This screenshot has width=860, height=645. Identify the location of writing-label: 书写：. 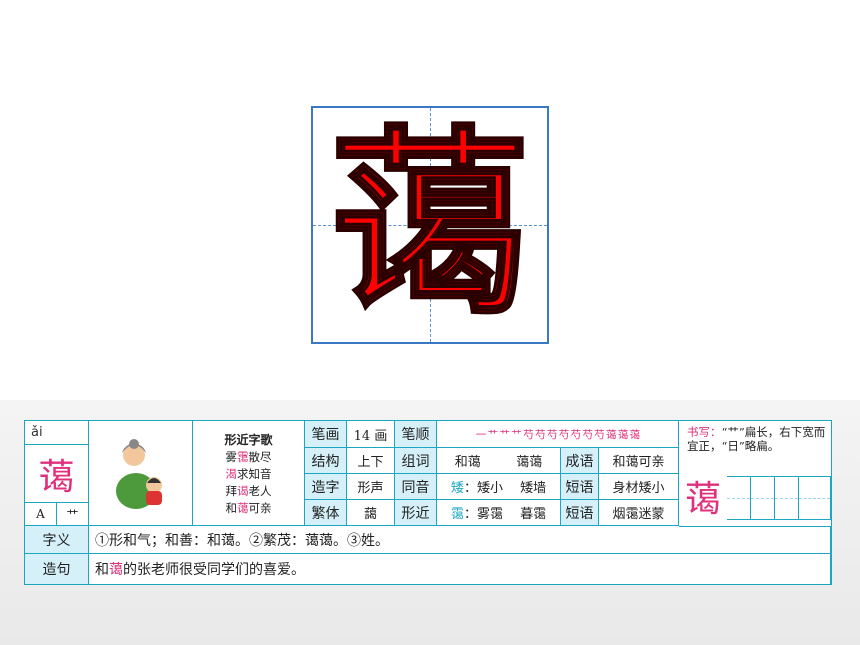
(704, 432).